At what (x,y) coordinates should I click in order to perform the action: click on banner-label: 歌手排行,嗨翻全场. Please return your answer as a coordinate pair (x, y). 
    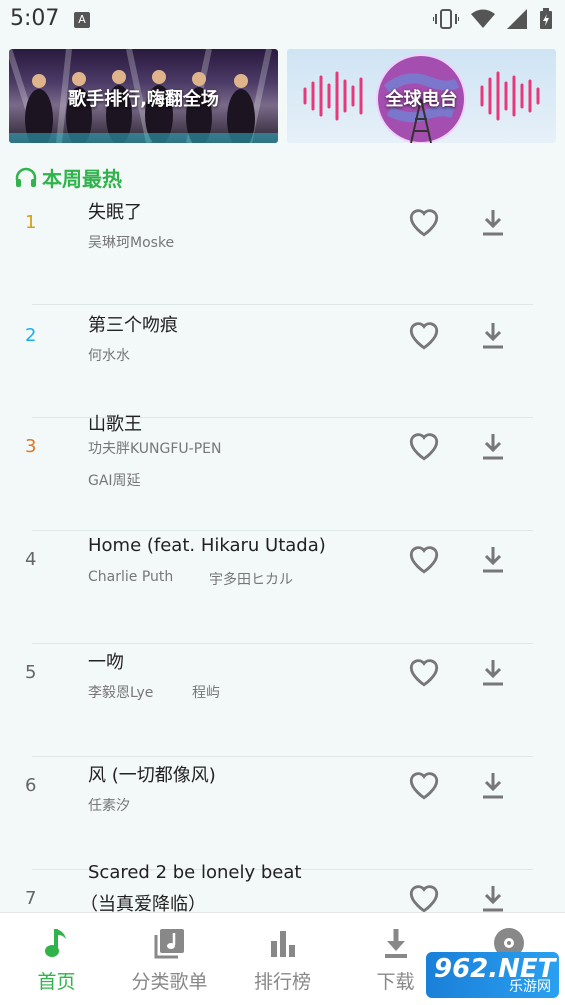
    Looking at the image, I should click on (143, 99).